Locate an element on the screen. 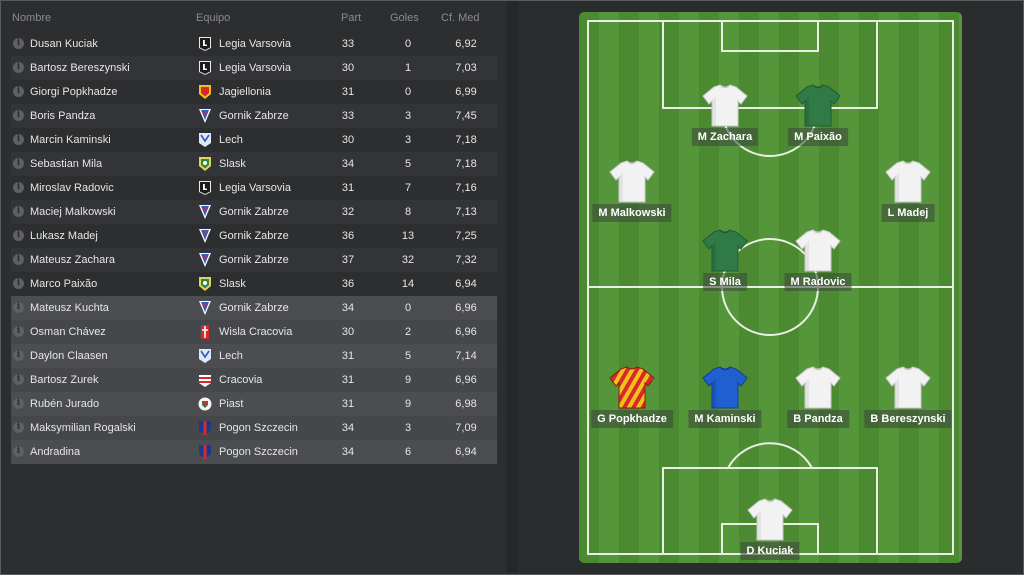  player-marker: M Kaminski is located at coordinates (725, 401).